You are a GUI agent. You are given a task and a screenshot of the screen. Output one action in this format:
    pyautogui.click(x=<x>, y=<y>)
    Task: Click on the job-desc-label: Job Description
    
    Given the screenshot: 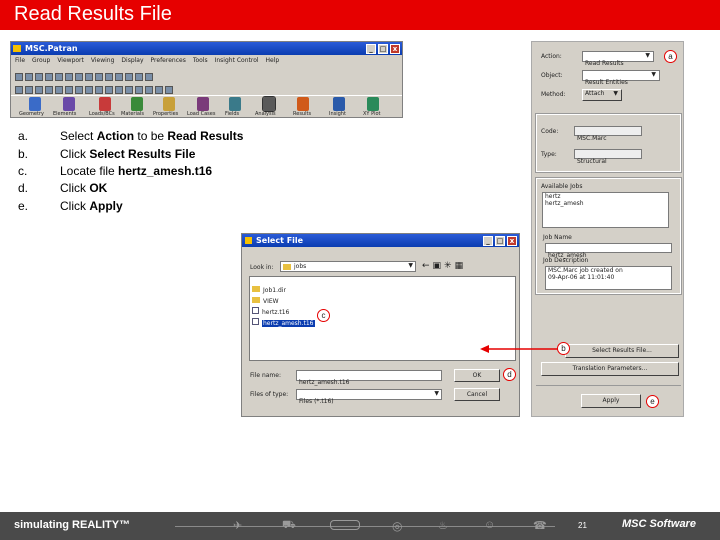 What is the action you would take?
    pyautogui.click(x=566, y=260)
    